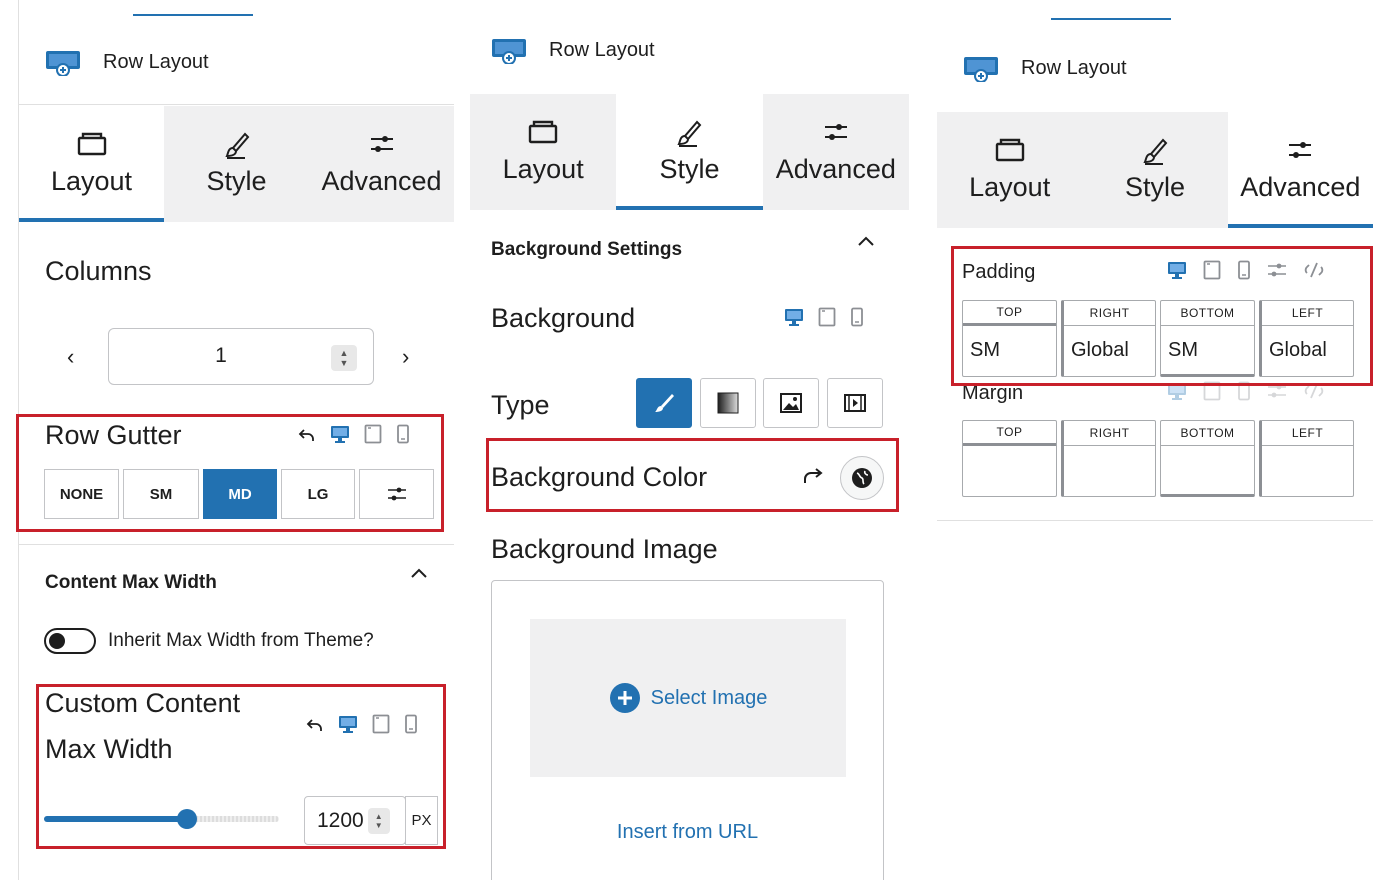 The width and height of the screenshot is (1396, 880). What do you see at coordinates (664, 403) in the screenshot?
I see `type-color-button` at bounding box center [664, 403].